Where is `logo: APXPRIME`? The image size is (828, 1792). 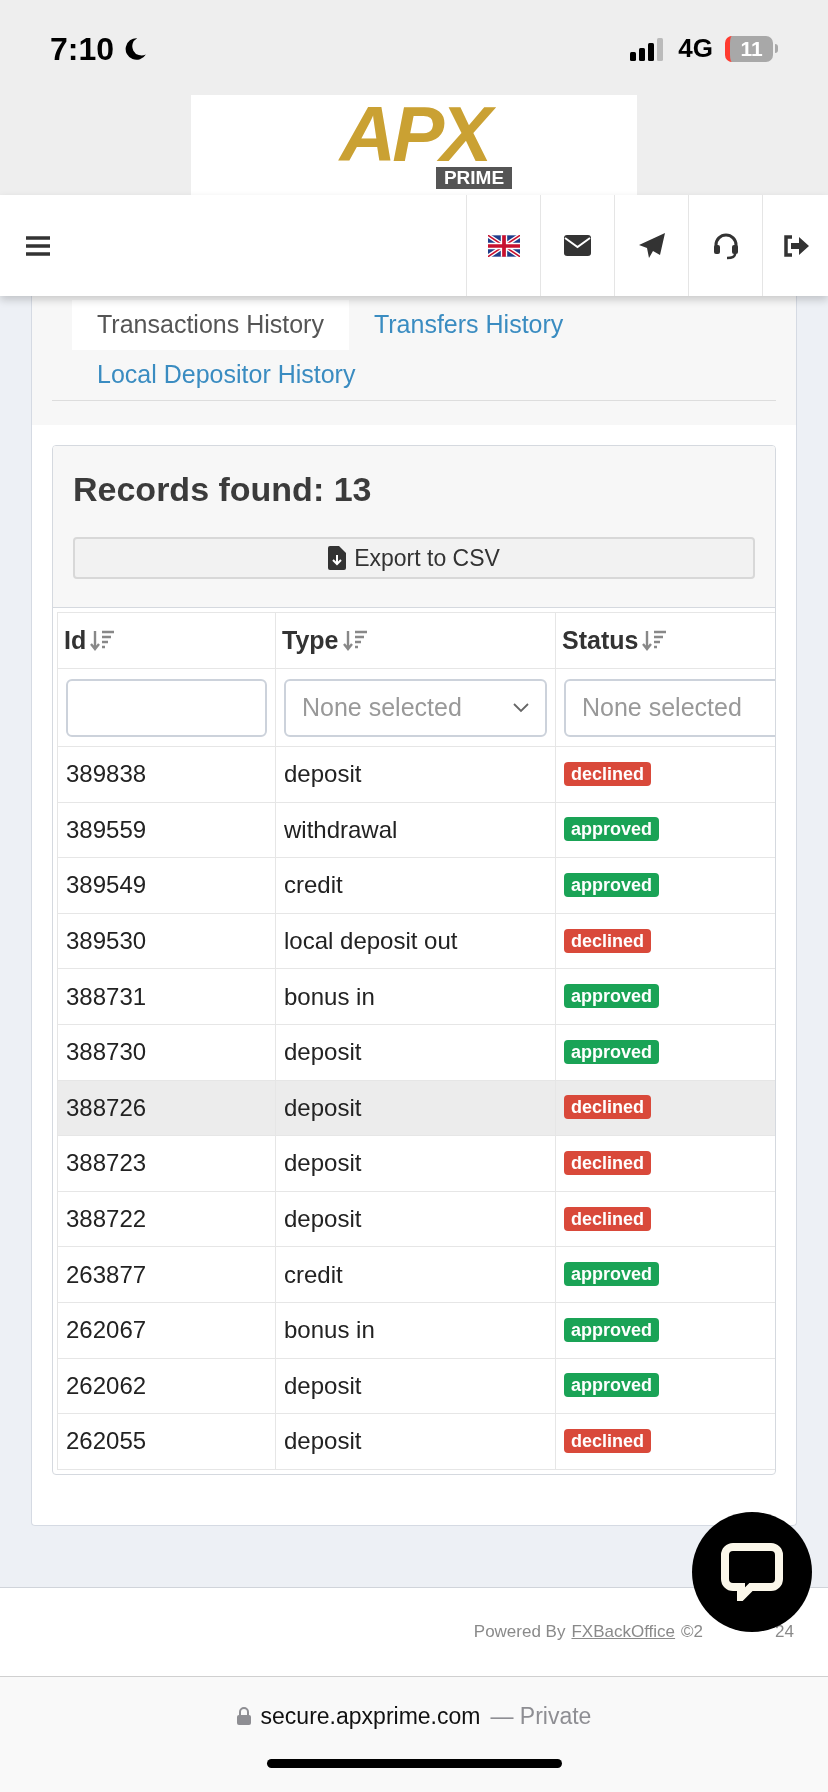
logo: APXPRIME is located at coordinates (414, 145).